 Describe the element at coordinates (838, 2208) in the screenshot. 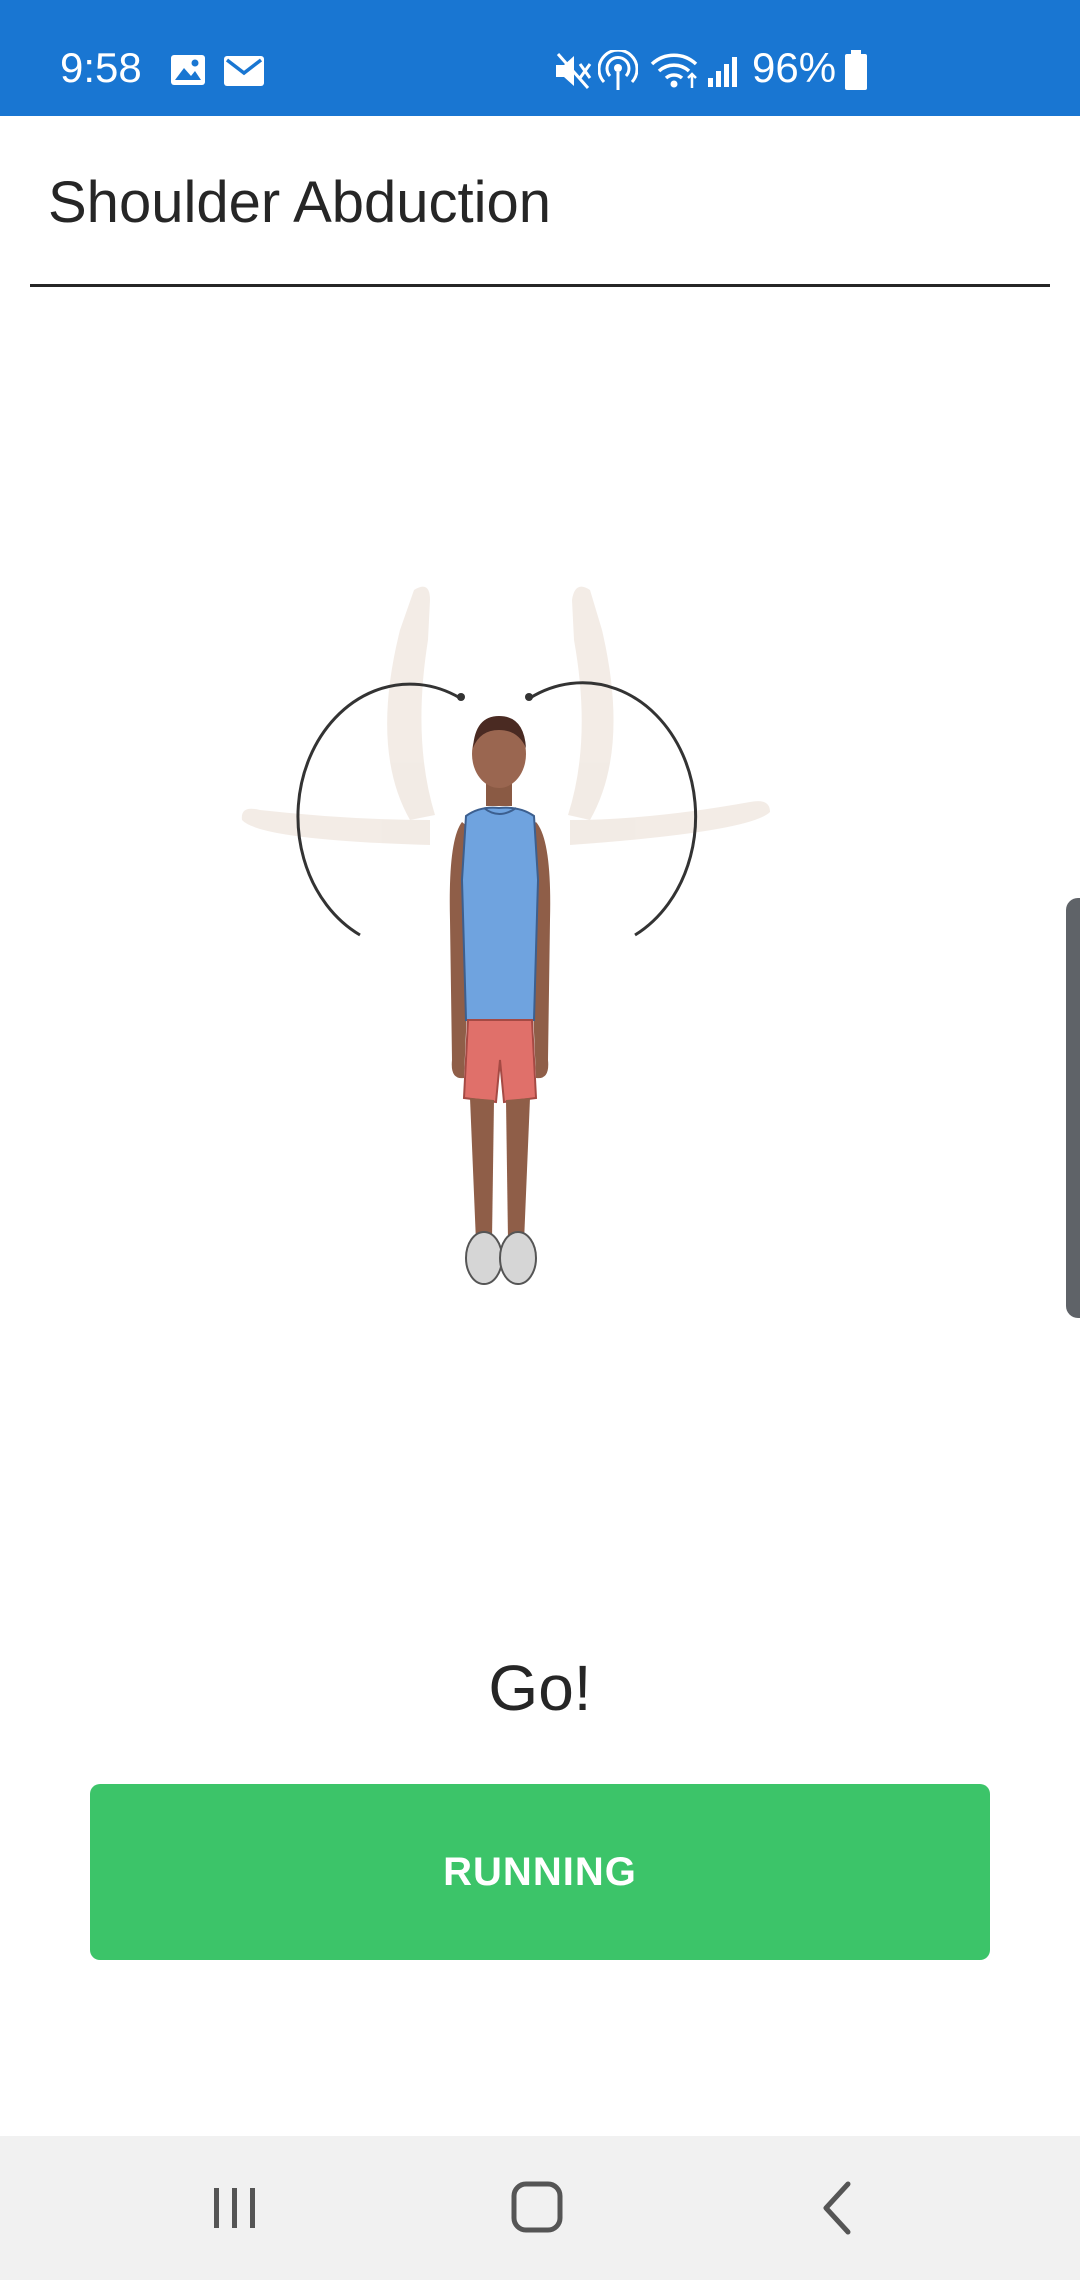

I see `back-icon` at that location.